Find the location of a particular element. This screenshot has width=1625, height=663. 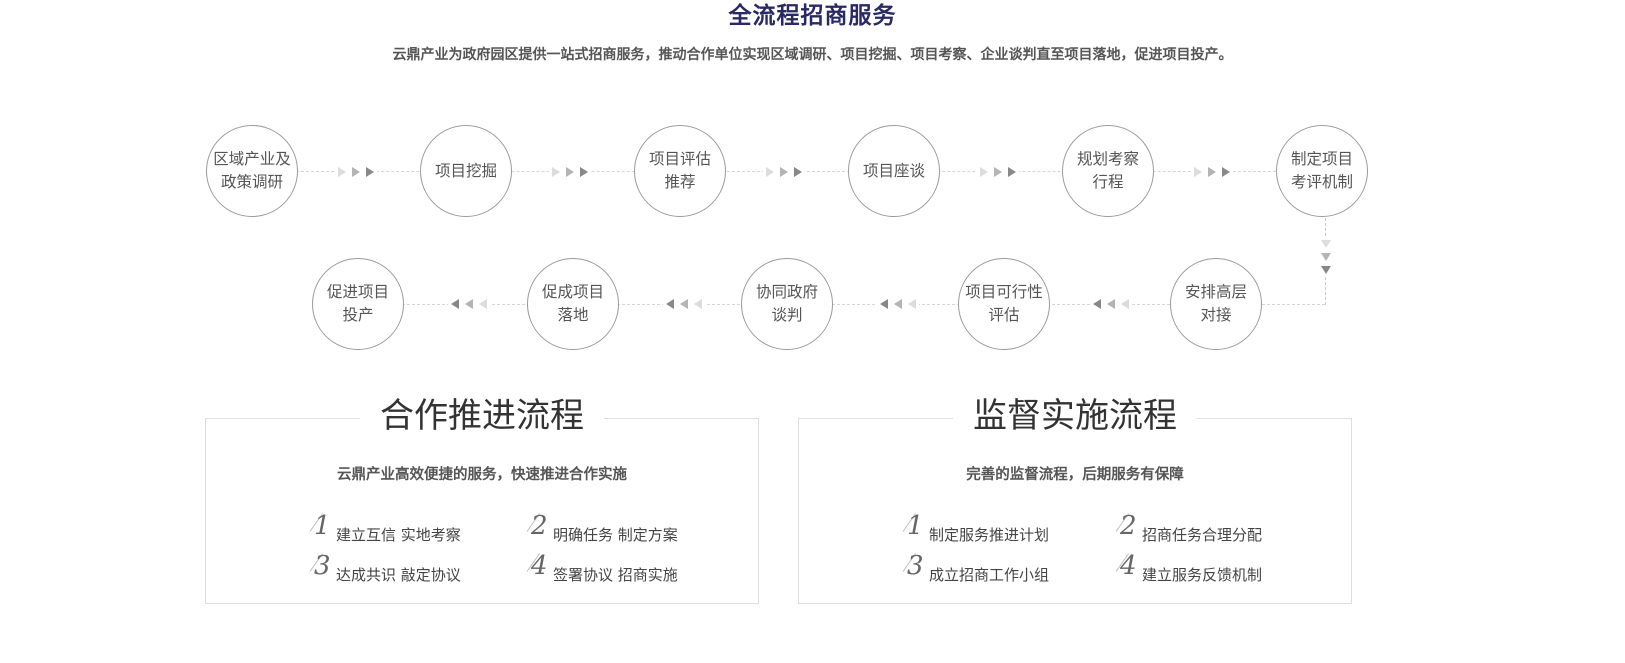

supervision-item: 2 招商任务合理分配 is located at coordinates (1189, 529).